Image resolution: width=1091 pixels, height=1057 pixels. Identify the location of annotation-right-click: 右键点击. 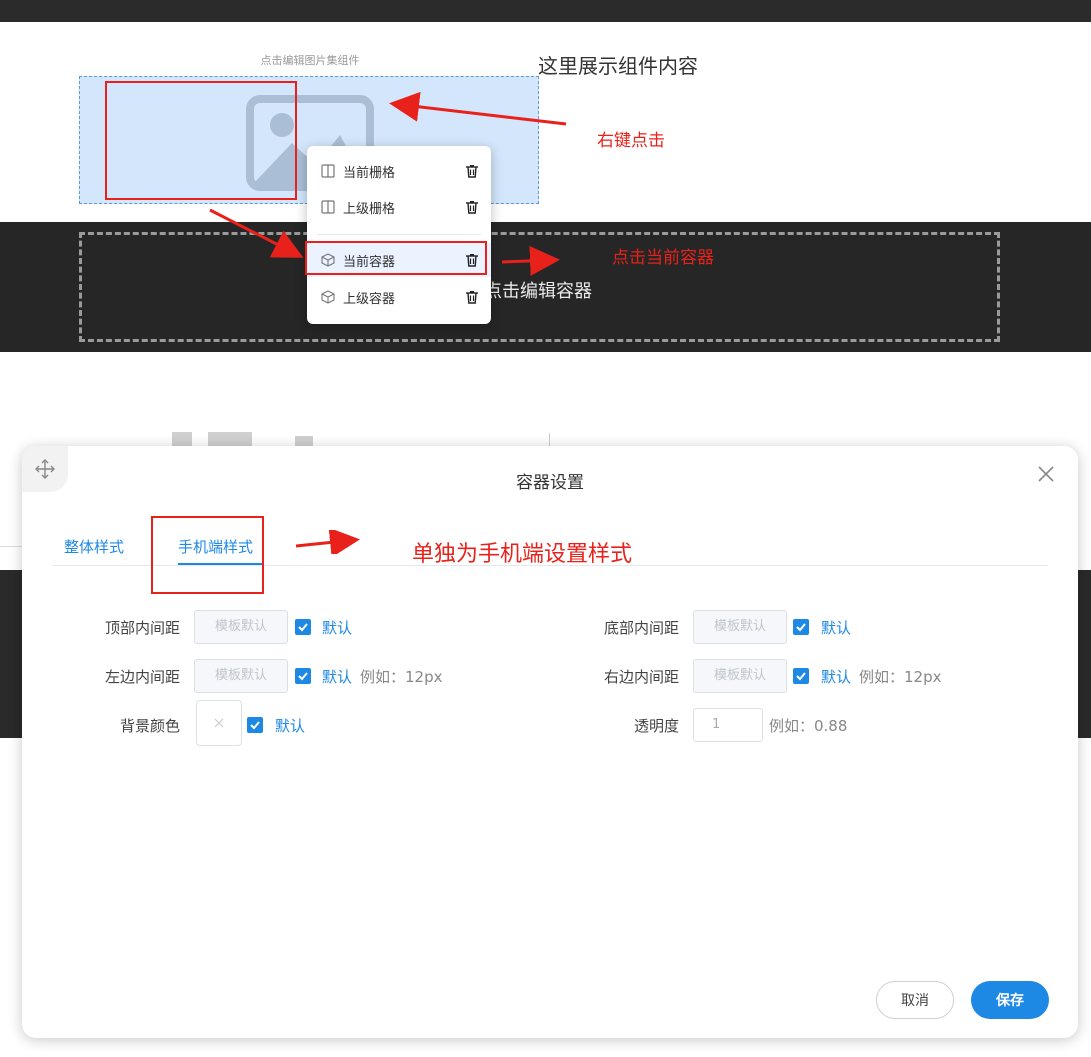
(631, 141).